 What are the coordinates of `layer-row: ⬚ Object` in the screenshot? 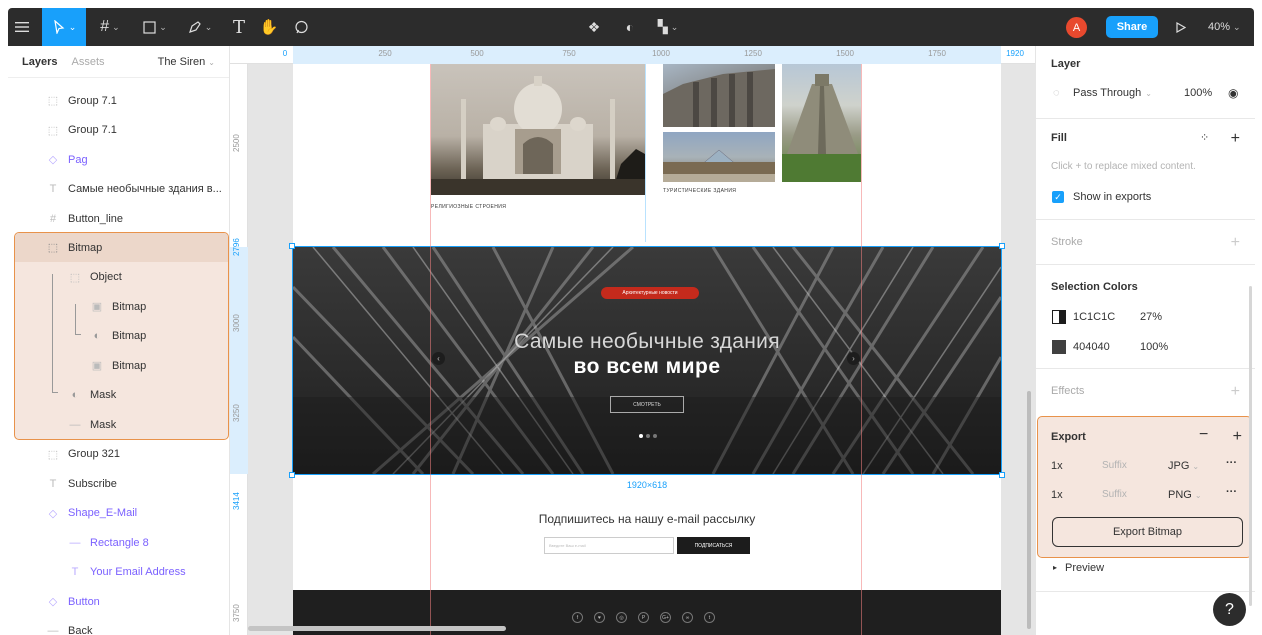 It's located at (118, 278).